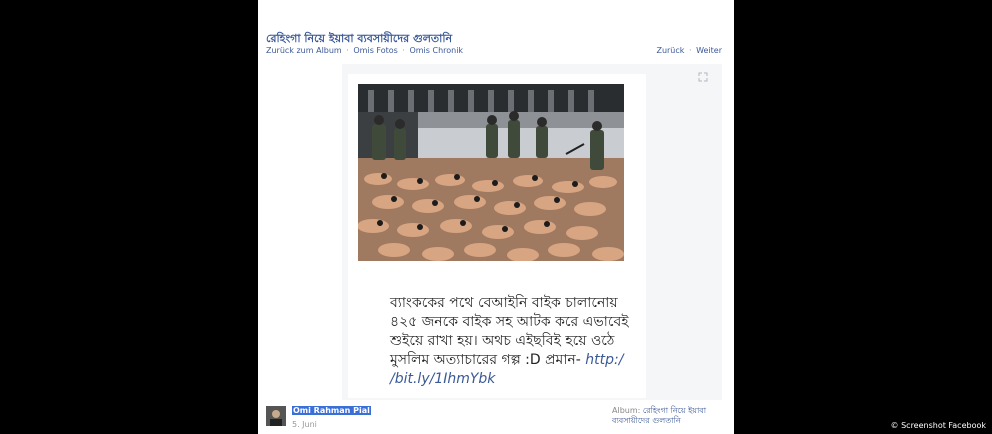 The image size is (992, 434). Describe the element at coordinates (515, 379) in the screenshot. I see `caption-line: /bit.ly/1IhmYbk` at that location.